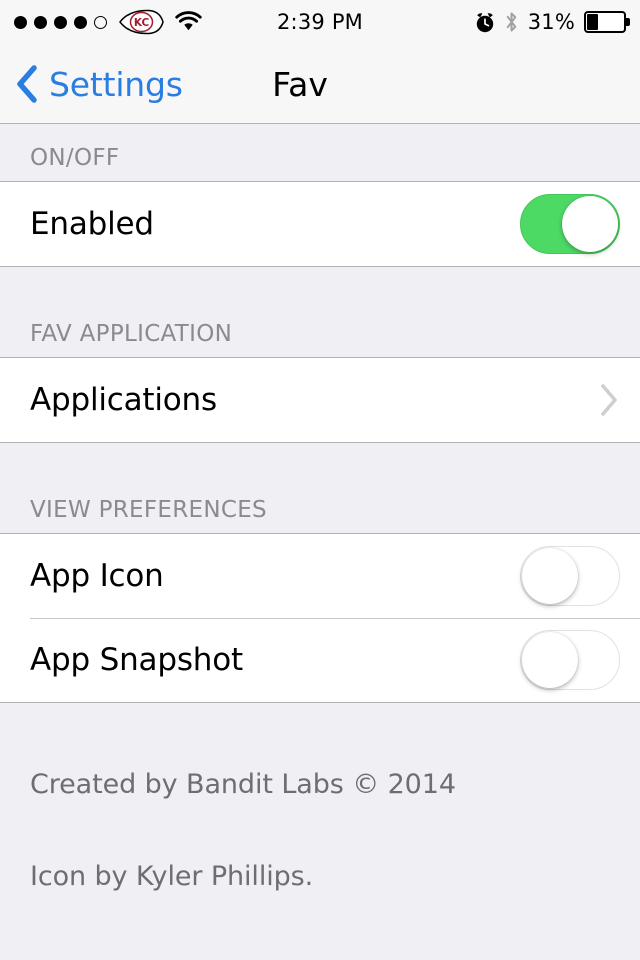 This screenshot has height=960, width=640. I want to click on section-body-fav-application: Applications, so click(320, 400).